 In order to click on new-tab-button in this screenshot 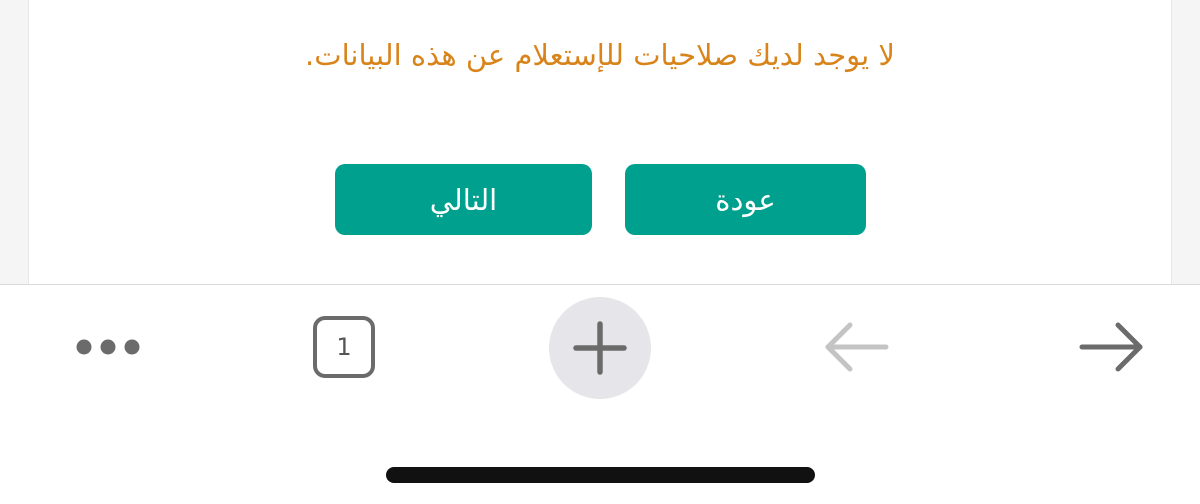, I will do `click(600, 348)`.